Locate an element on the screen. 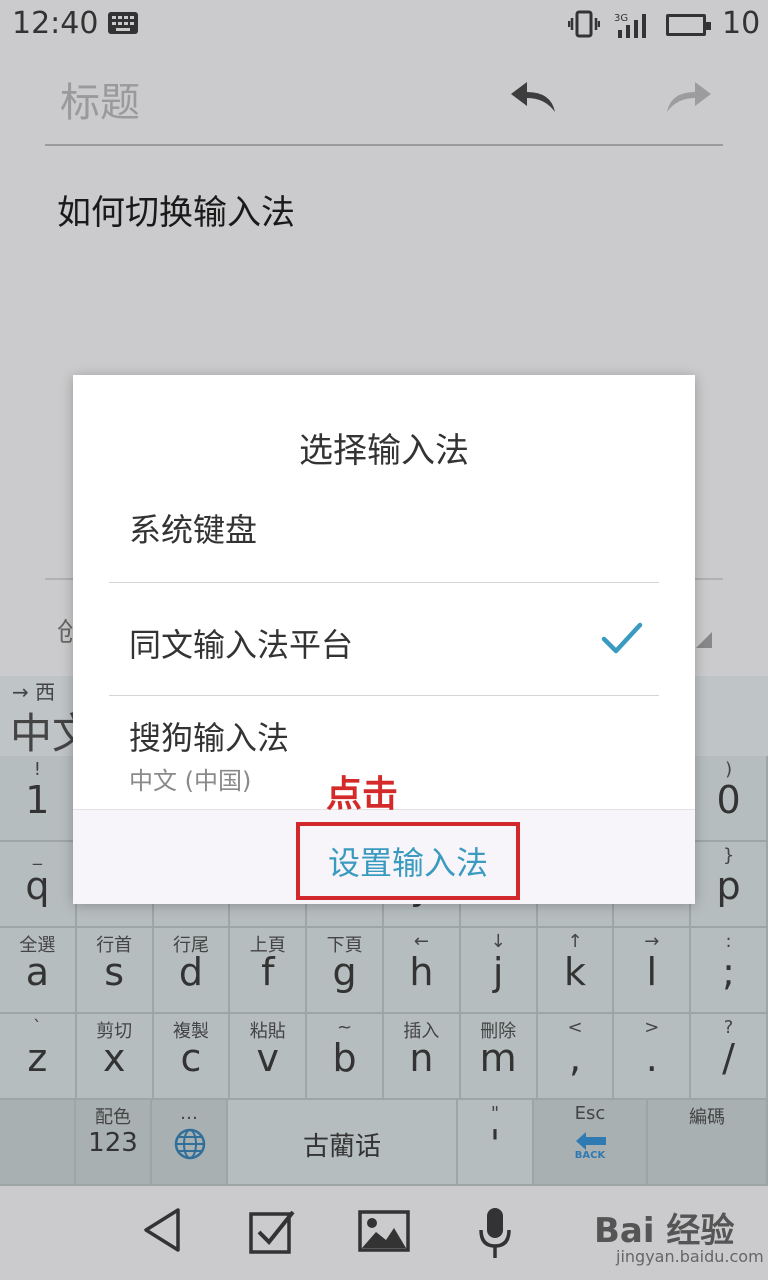 This screenshot has height=1280, width=768. option-sogou: 搜狗输入法 is located at coordinates (209, 736).